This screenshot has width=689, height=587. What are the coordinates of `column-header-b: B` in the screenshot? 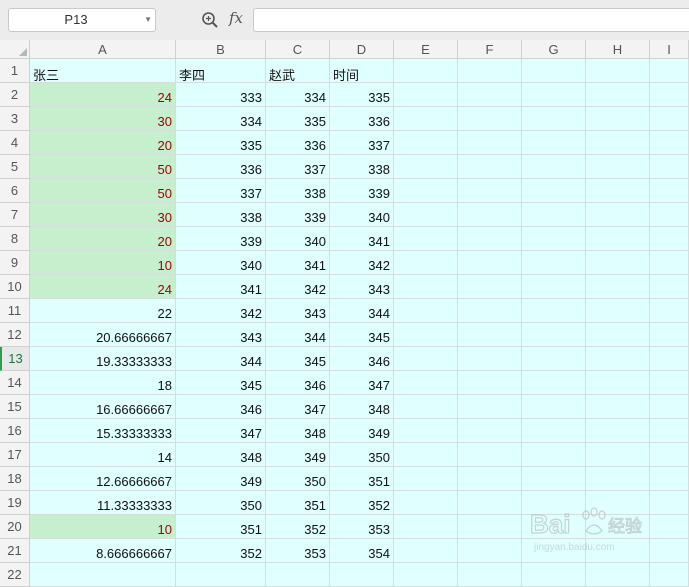 It's located at (221, 49).